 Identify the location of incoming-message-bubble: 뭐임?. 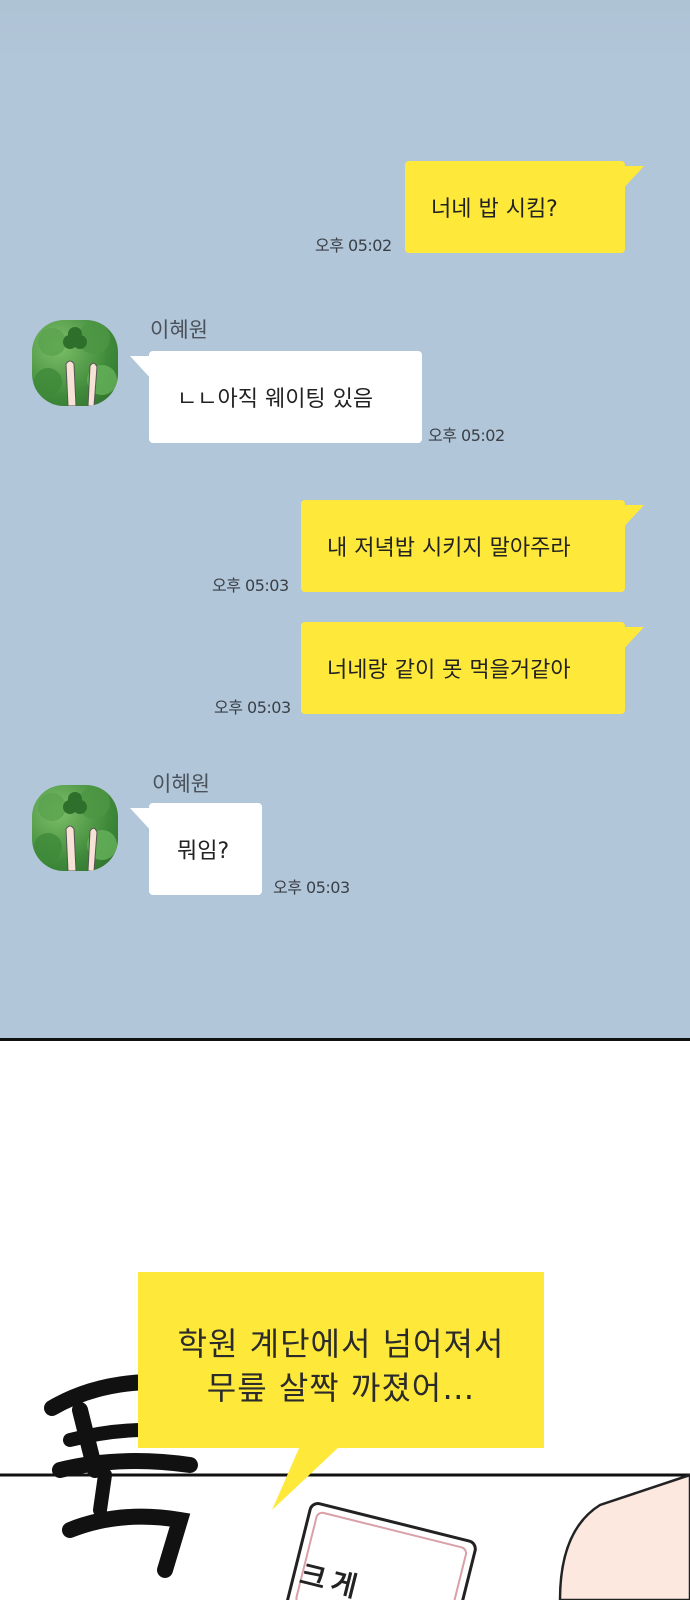
(205, 849).